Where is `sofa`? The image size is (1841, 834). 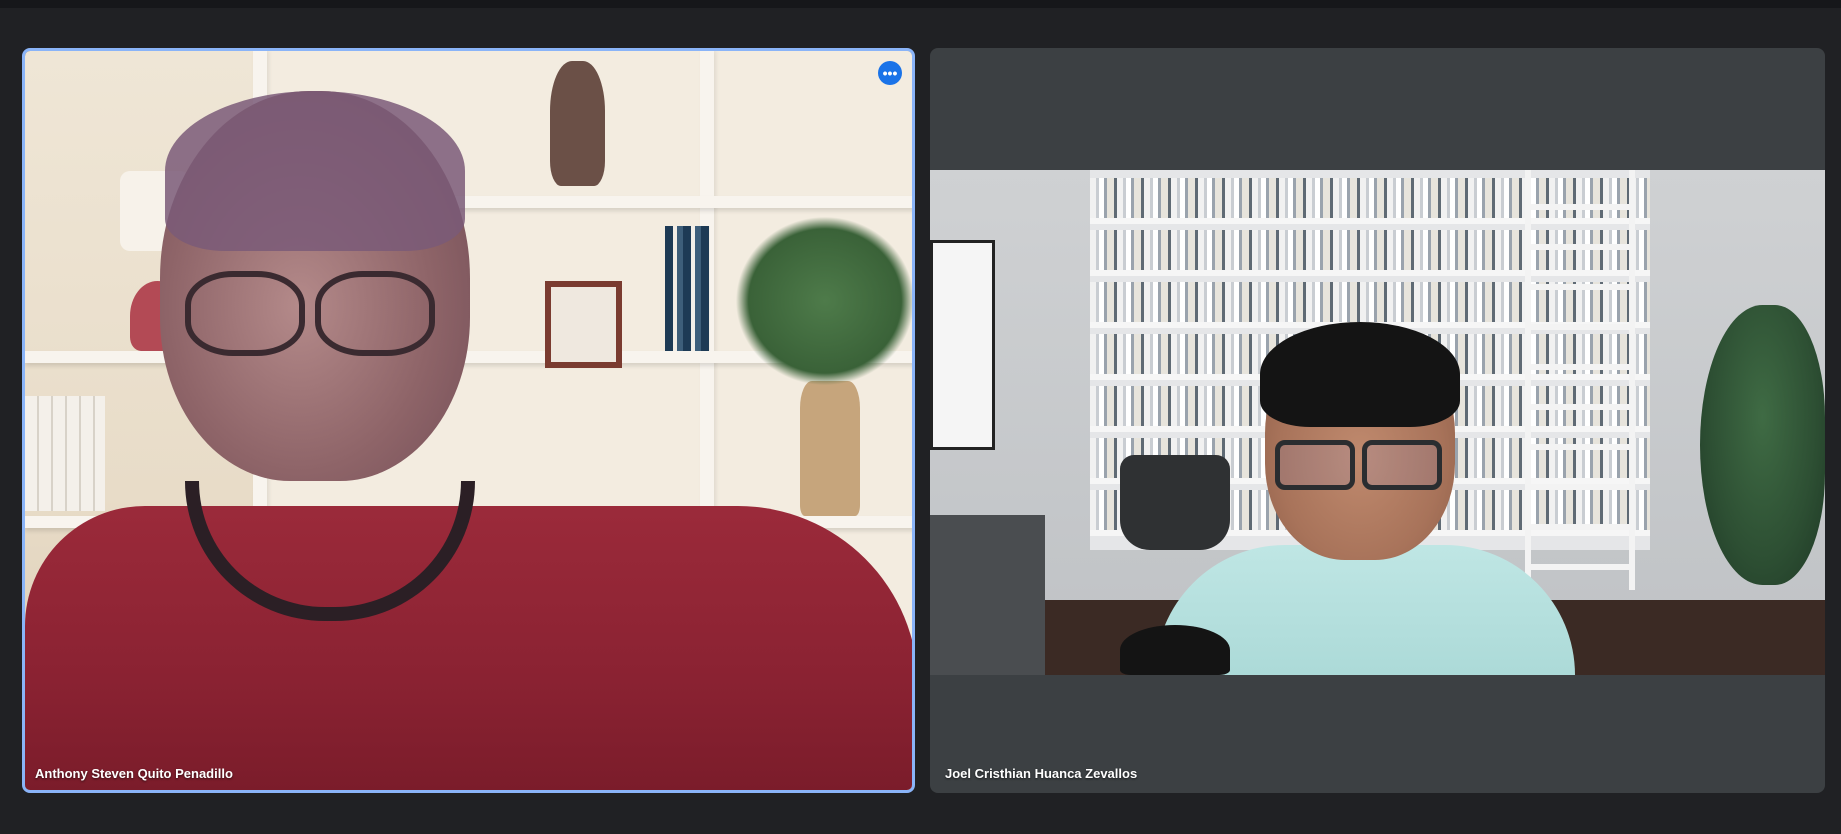 sofa is located at coordinates (987, 595).